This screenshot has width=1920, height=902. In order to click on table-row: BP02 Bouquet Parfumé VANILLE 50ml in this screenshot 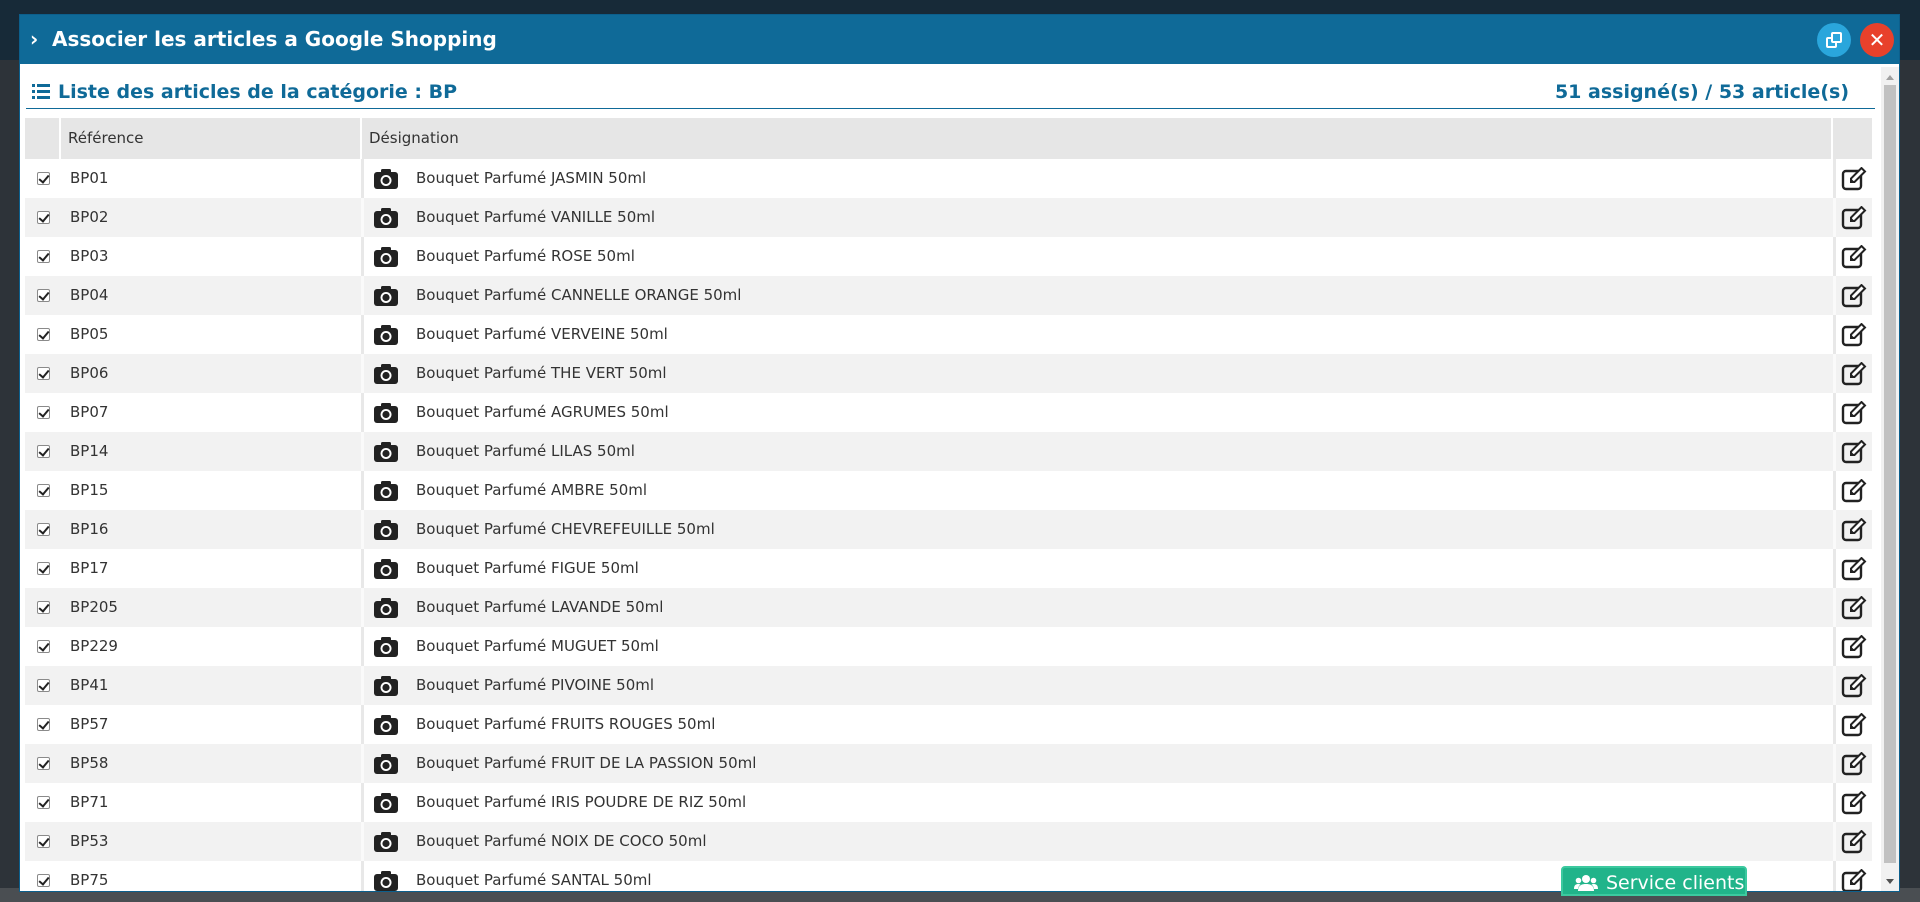, I will do `click(948, 217)`.